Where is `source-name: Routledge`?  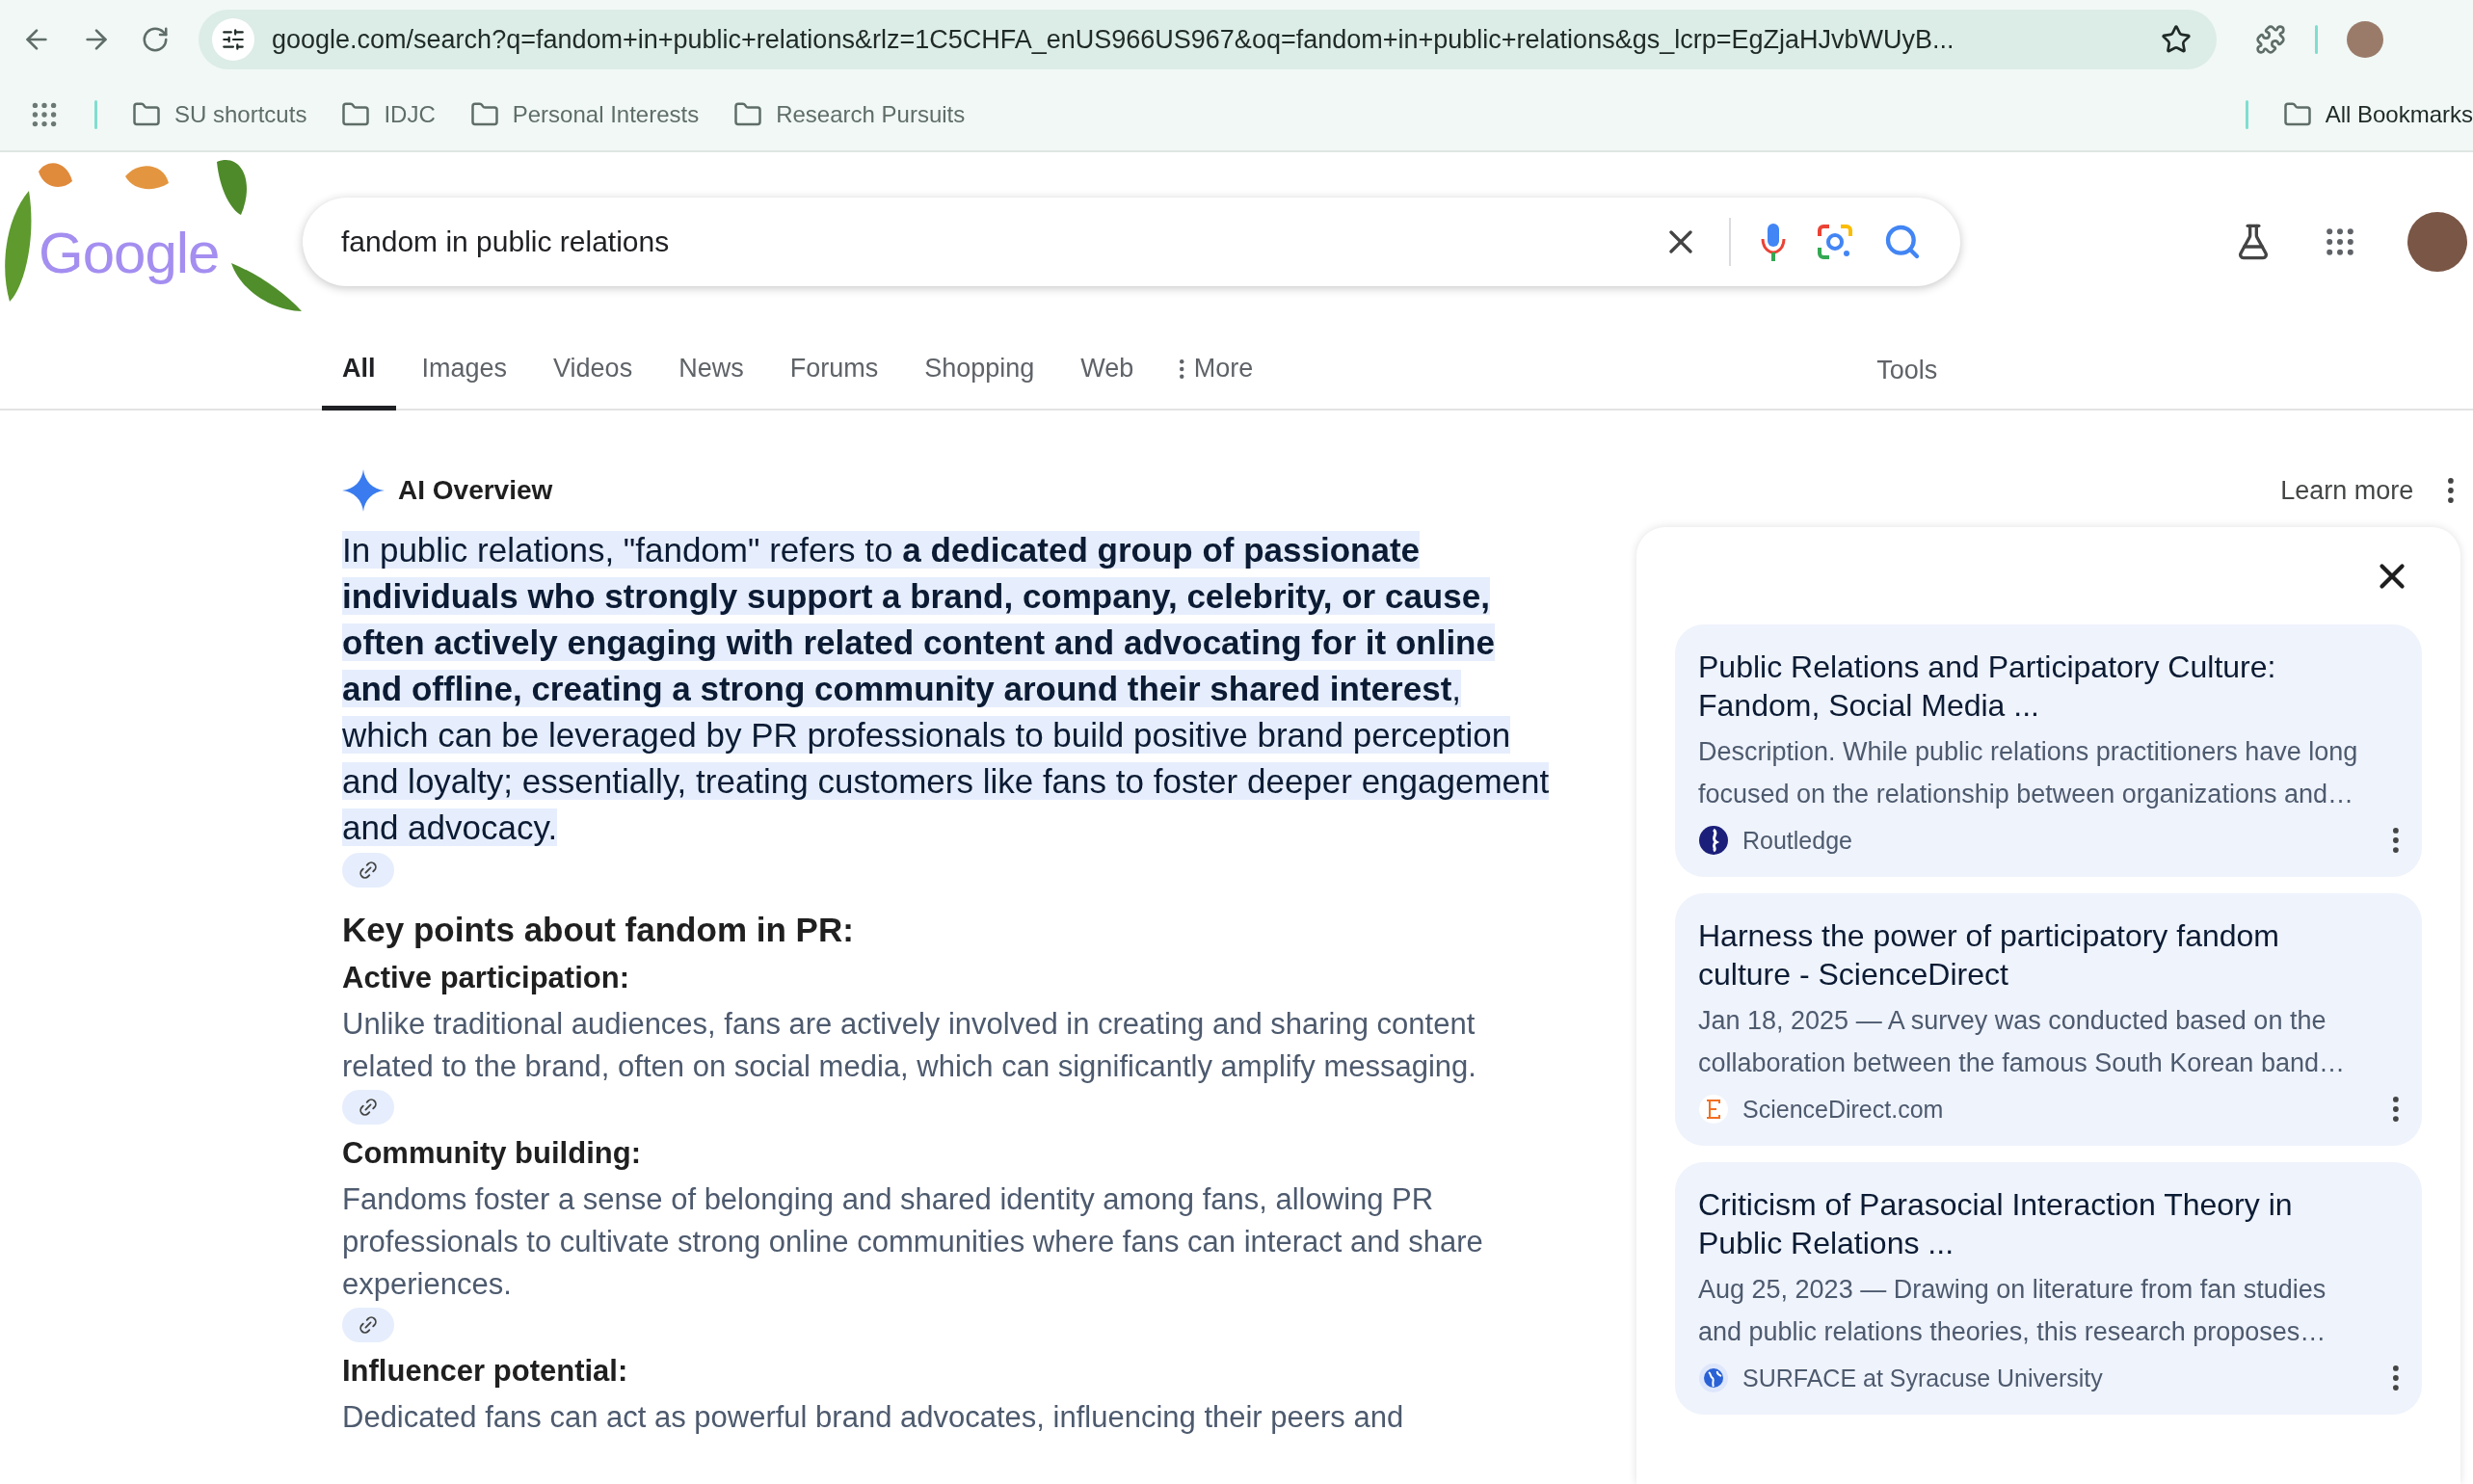 source-name: Routledge is located at coordinates (1797, 840).